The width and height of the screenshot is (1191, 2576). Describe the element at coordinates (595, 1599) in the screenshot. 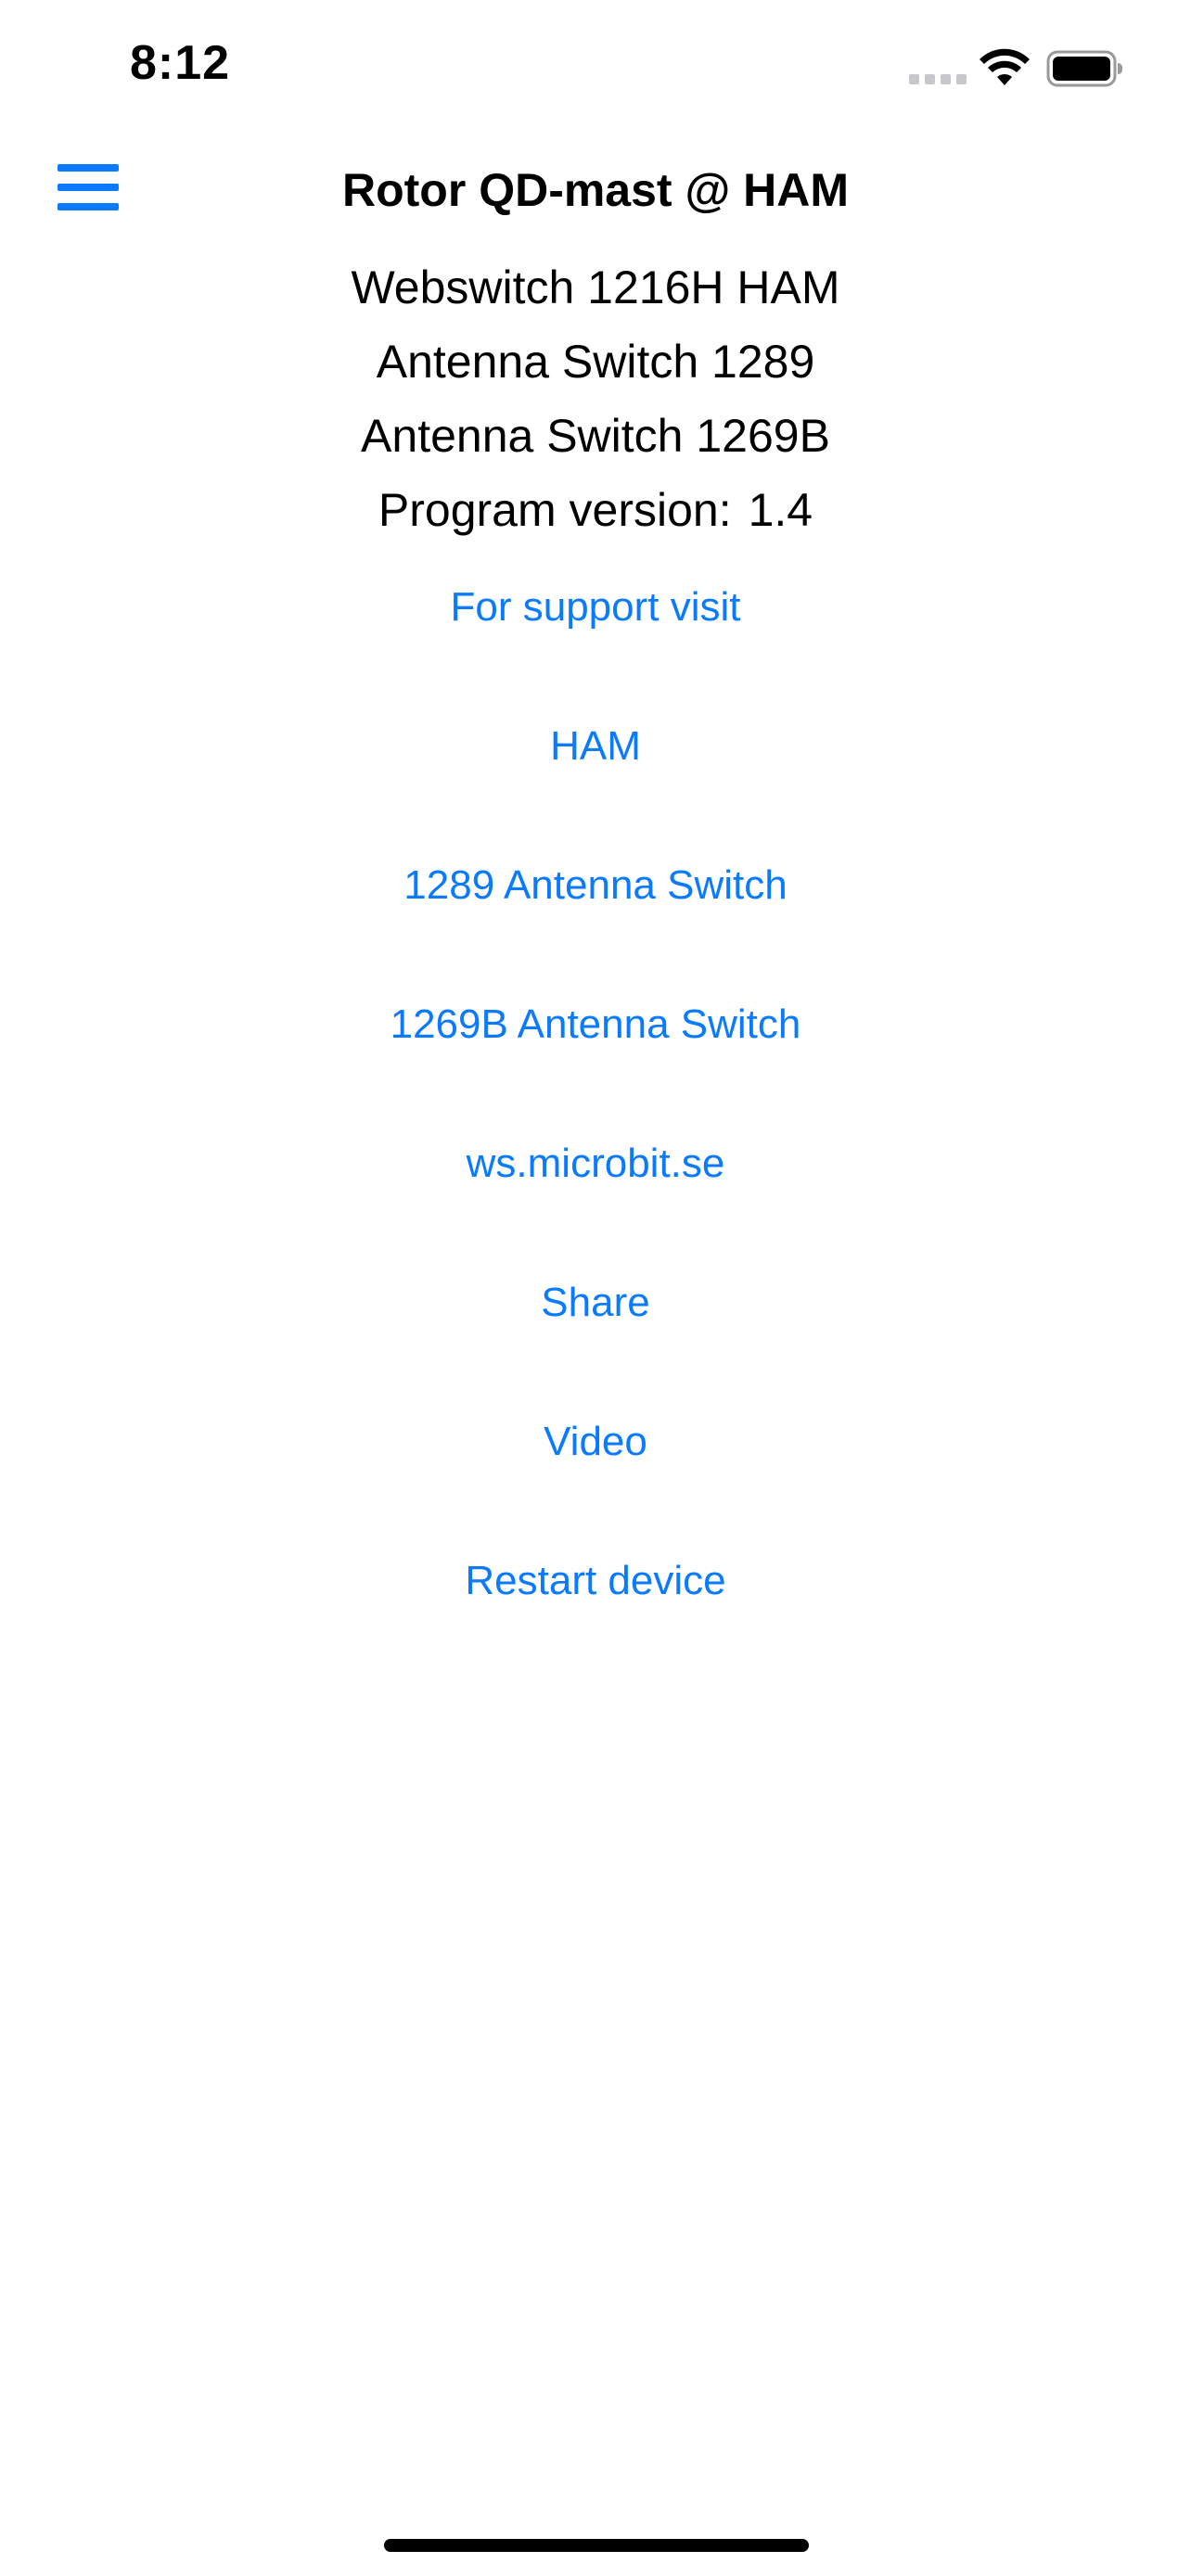

I see `restart-device-button: Restart device` at that location.